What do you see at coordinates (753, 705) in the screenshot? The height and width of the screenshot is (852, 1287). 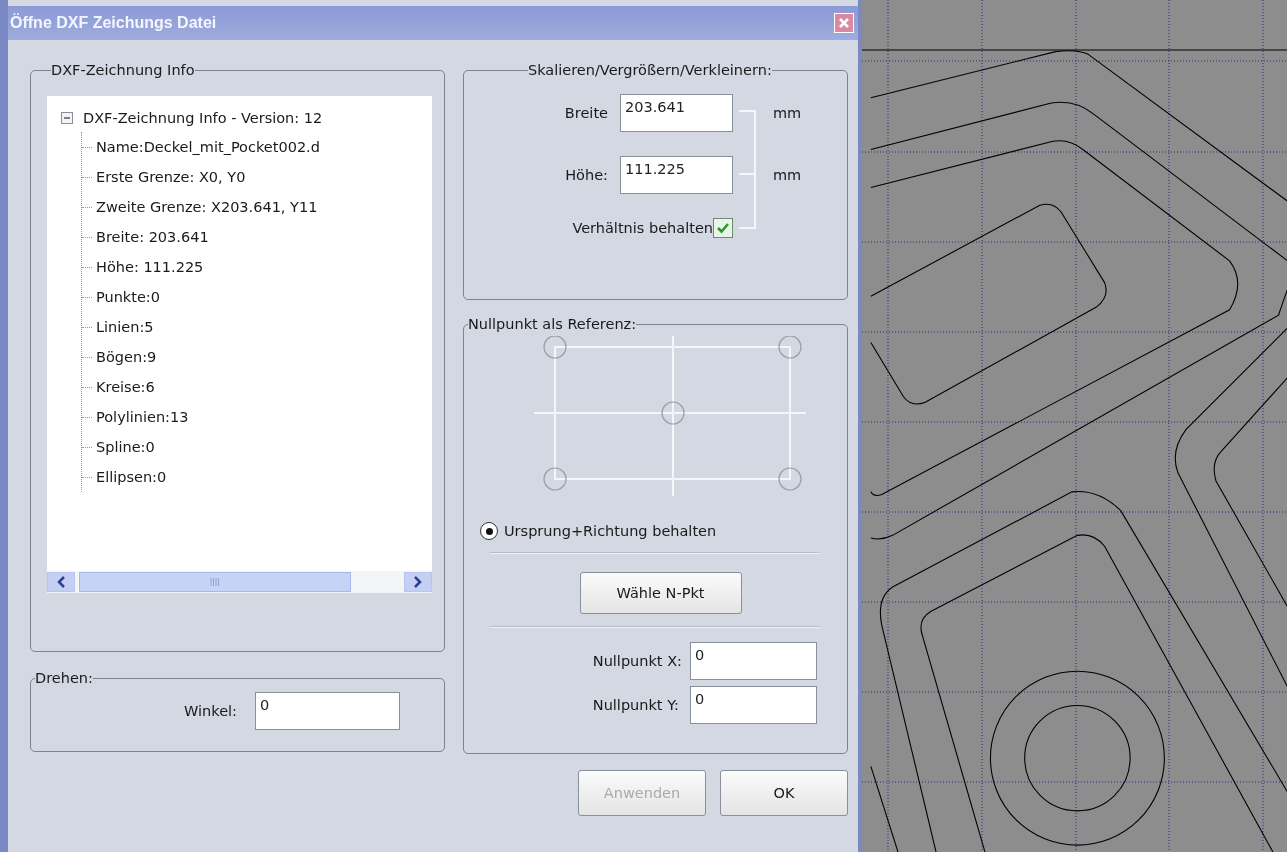 I see `origin-y-field: 0` at bounding box center [753, 705].